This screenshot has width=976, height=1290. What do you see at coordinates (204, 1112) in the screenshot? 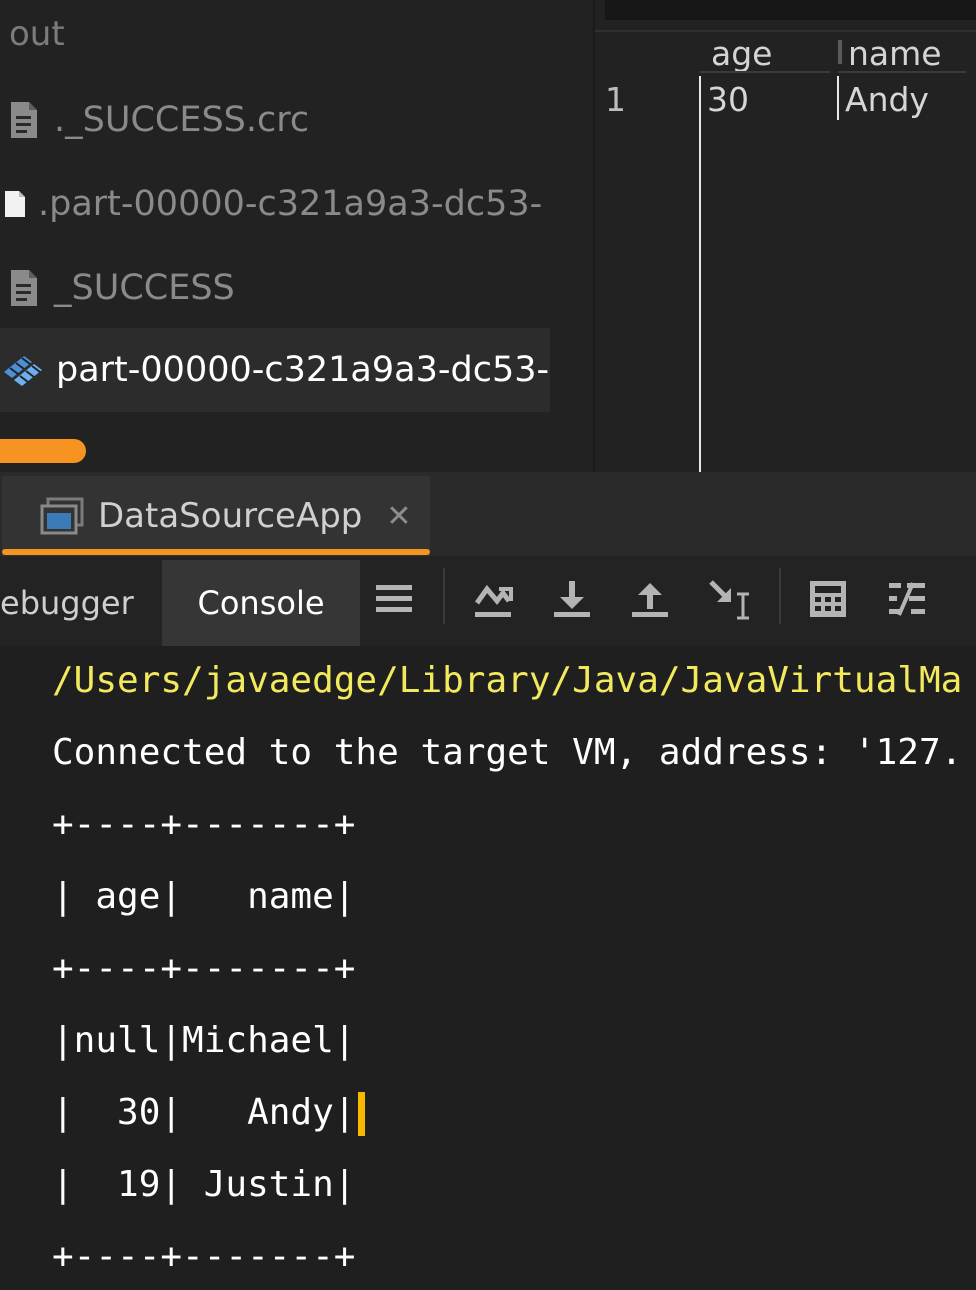
I see `console-line-table-row: | 30| Andy|` at bounding box center [204, 1112].